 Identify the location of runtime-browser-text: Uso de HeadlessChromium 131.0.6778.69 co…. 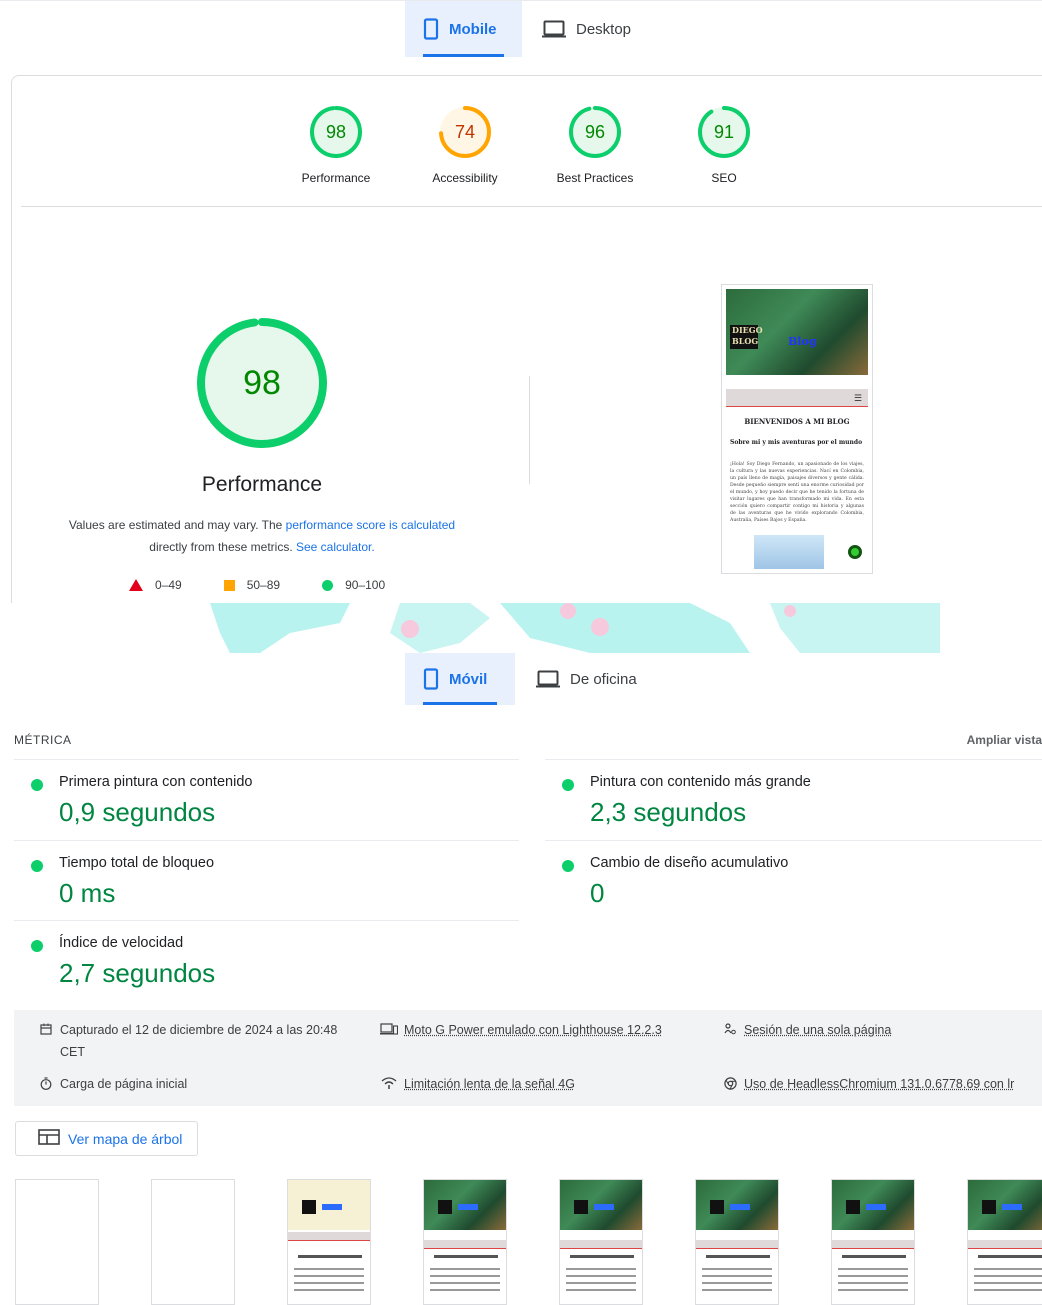
(879, 1084).